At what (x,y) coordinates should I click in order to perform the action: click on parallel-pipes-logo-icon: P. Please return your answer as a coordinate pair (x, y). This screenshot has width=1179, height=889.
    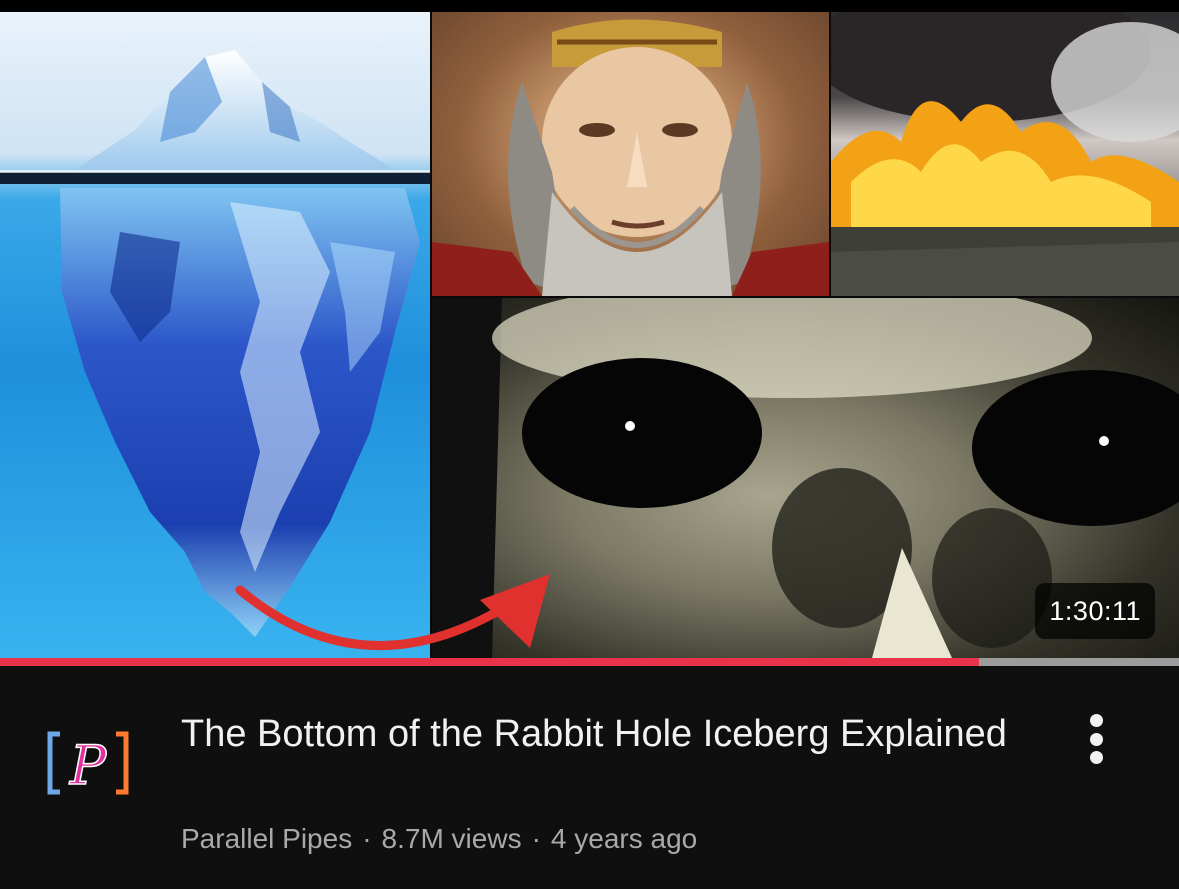
    Looking at the image, I should click on (88, 764).